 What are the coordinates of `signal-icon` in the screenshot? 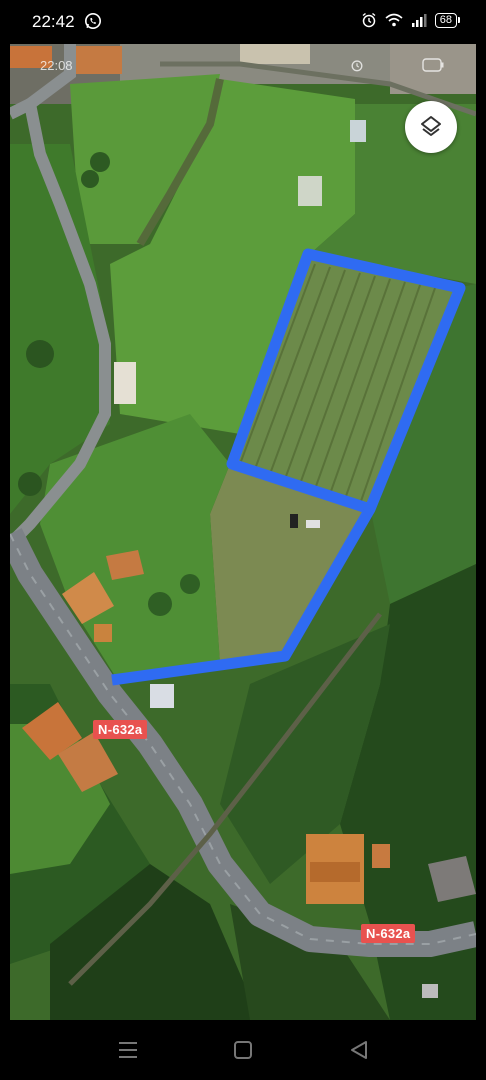 It's located at (419, 20).